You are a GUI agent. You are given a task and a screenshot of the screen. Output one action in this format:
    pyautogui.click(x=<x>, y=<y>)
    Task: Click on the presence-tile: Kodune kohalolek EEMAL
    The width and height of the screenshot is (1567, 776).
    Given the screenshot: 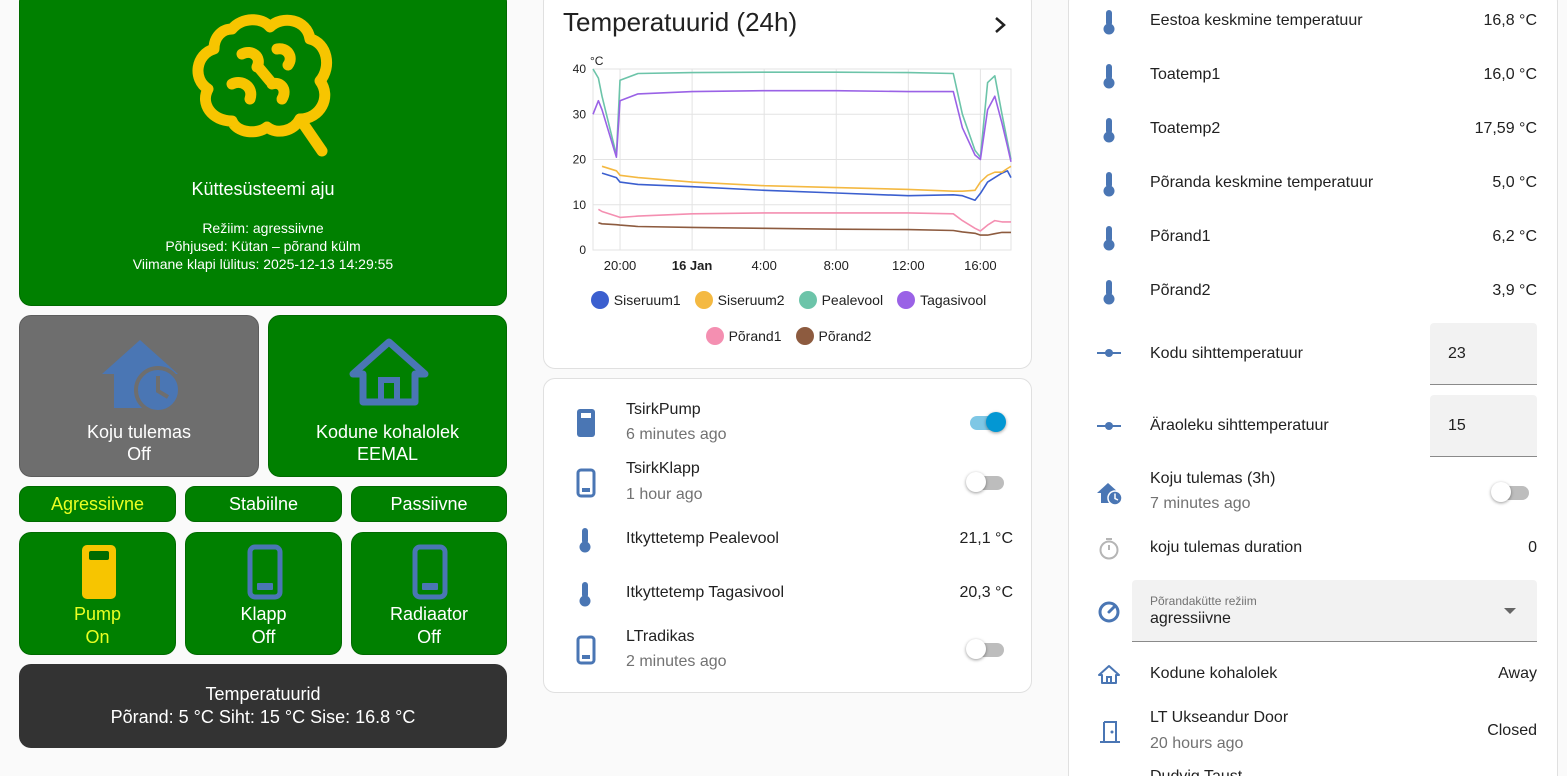 What is the action you would take?
    pyautogui.click(x=387, y=396)
    